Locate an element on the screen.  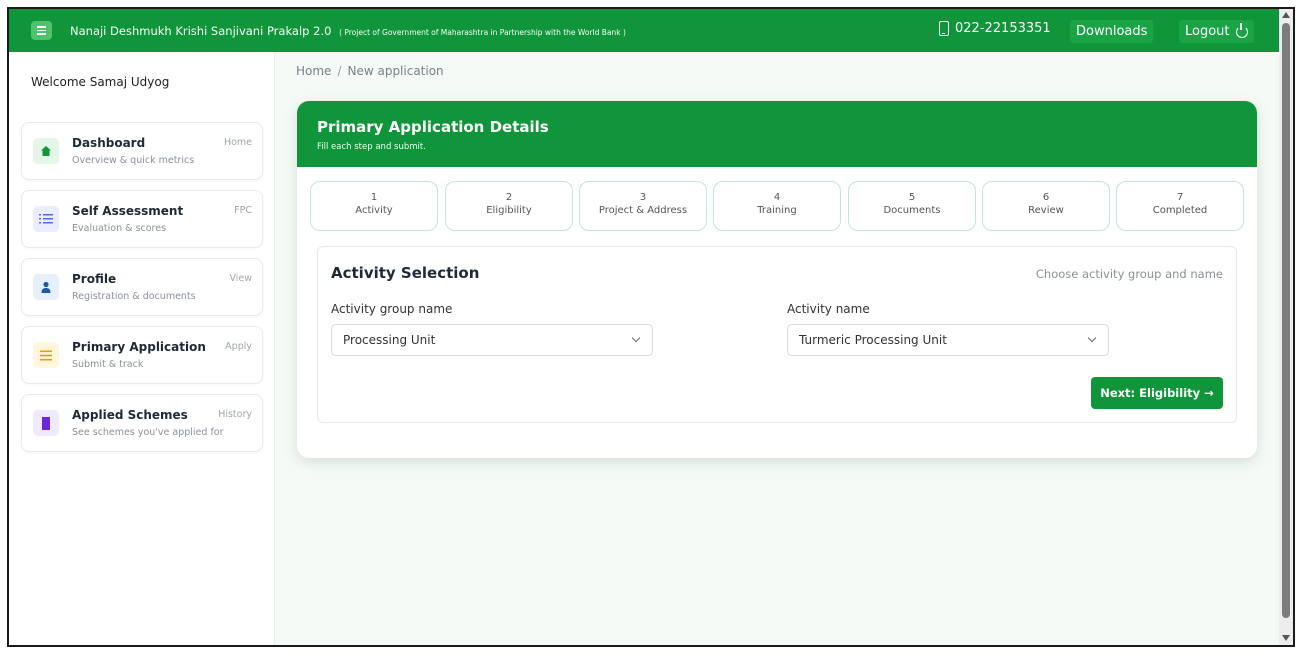
logout-label: Logout is located at coordinates (1207, 31).